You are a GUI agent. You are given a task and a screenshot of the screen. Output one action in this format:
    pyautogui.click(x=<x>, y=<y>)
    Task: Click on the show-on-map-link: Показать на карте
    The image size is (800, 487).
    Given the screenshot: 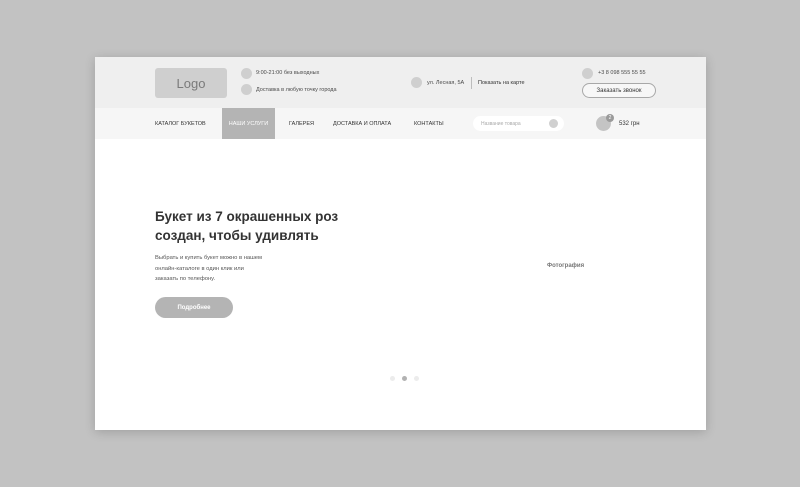 What is the action you would take?
    pyautogui.click(x=501, y=83)
    